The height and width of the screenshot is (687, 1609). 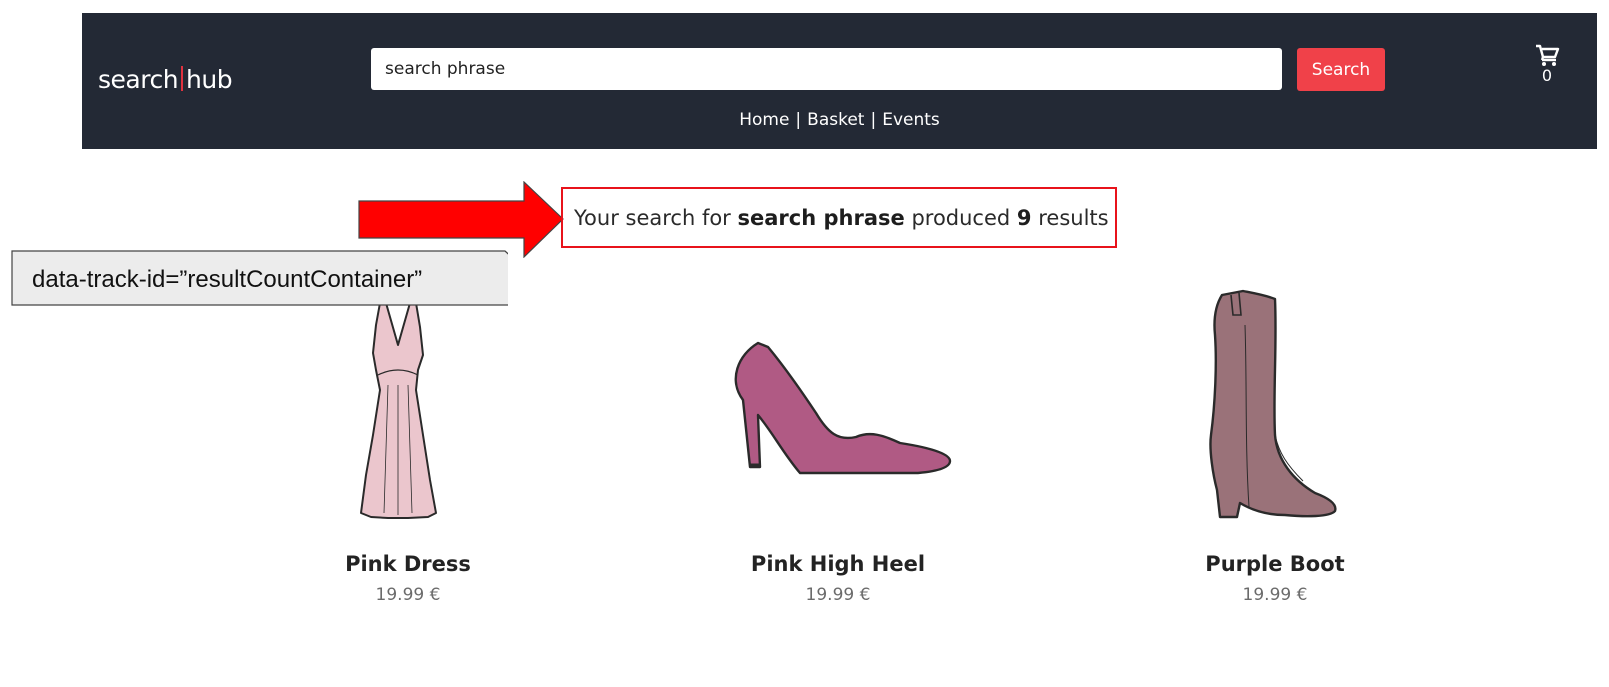 I want to click on search-input, so click(x=826, y=69).